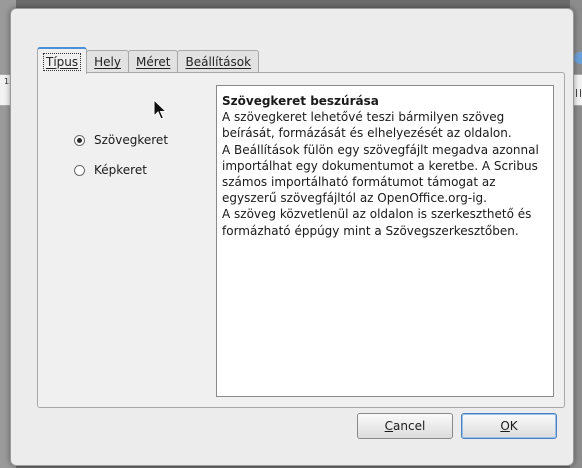 Image resolution: width=582 pixels, height=468 pixels. I want to click on tab-position: Hely, so click(107, 61).